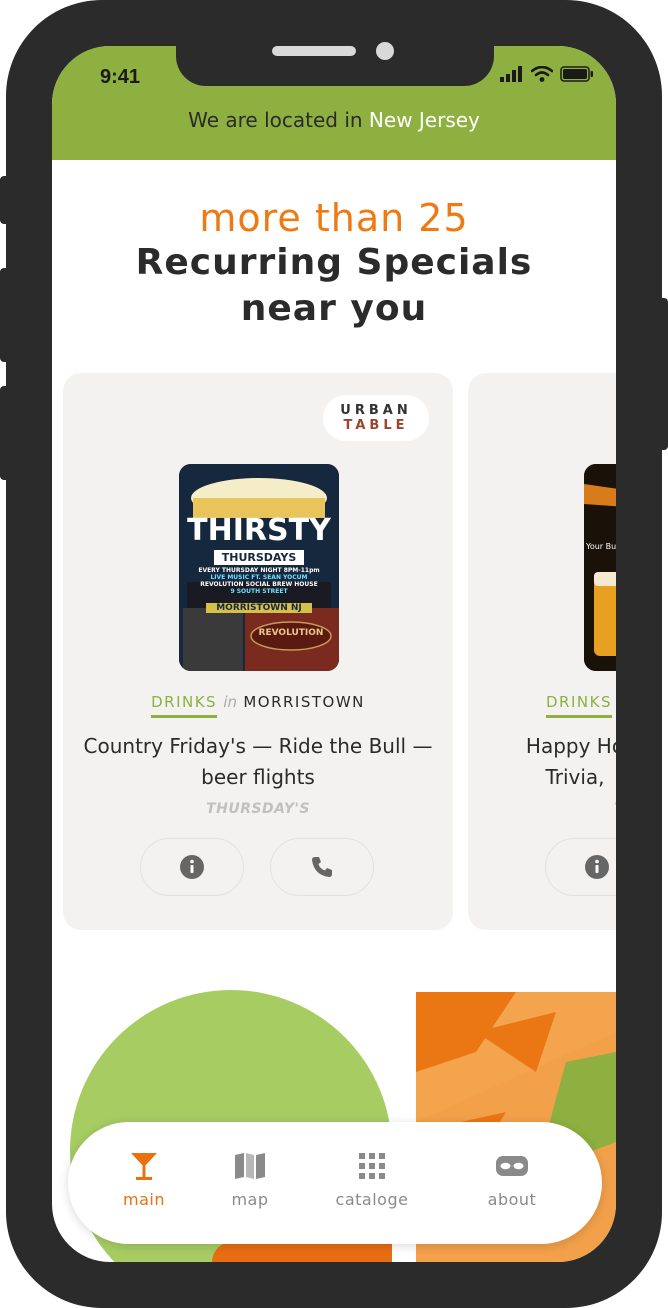 Image resolution: width=668 pixels, height=1308 pixels. Describe the element at coordinates (615, 809) in the screenshot. I see `special-day: T` at that location.